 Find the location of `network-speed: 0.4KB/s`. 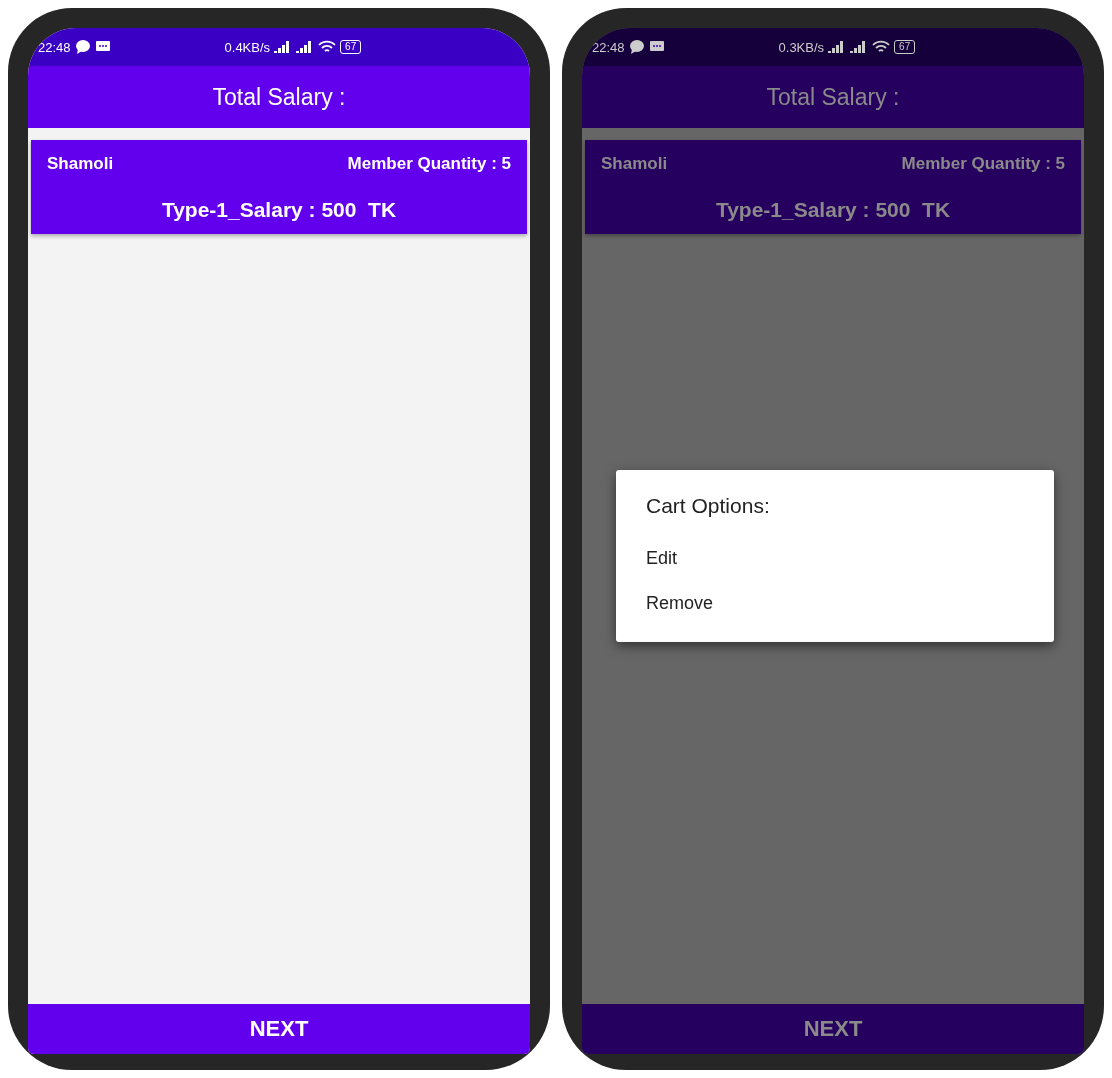

network-speed: 0.4KB/s is located at coordinates (247, 47).